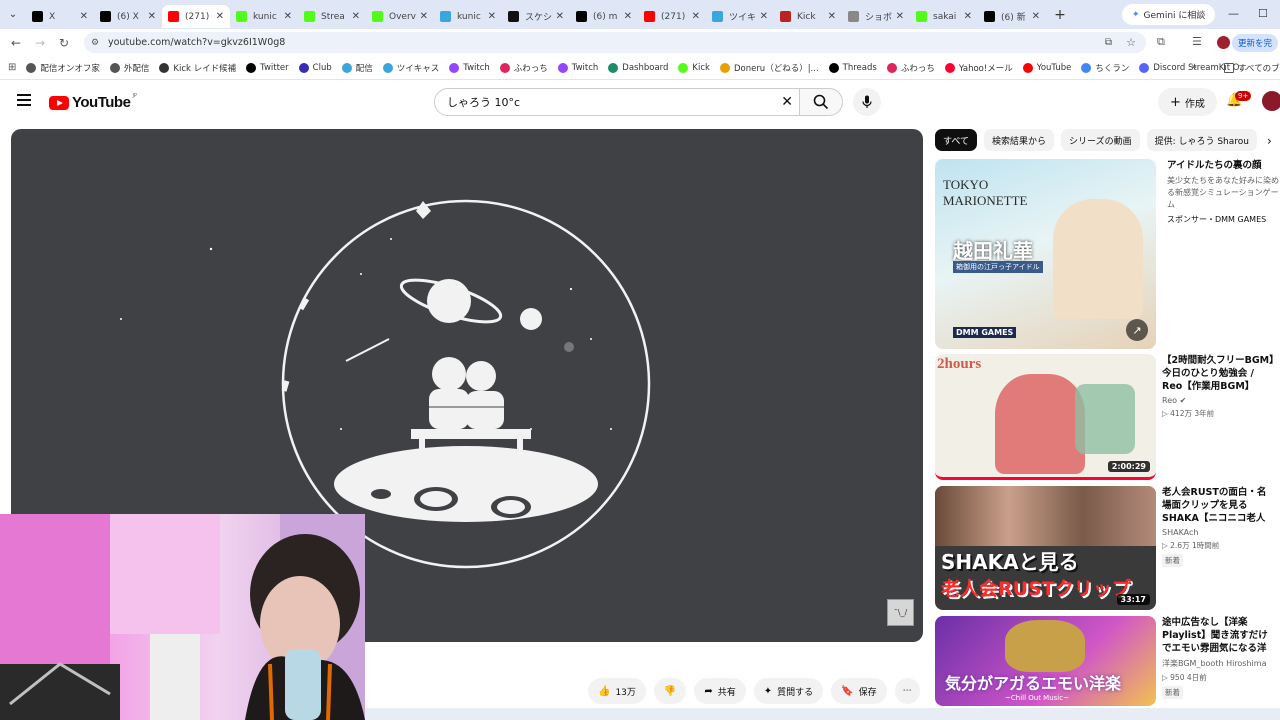  Describe the element at coordinates (1218, 532) in the screenshot. I see `rec-channel: SHAKAch` at that location.